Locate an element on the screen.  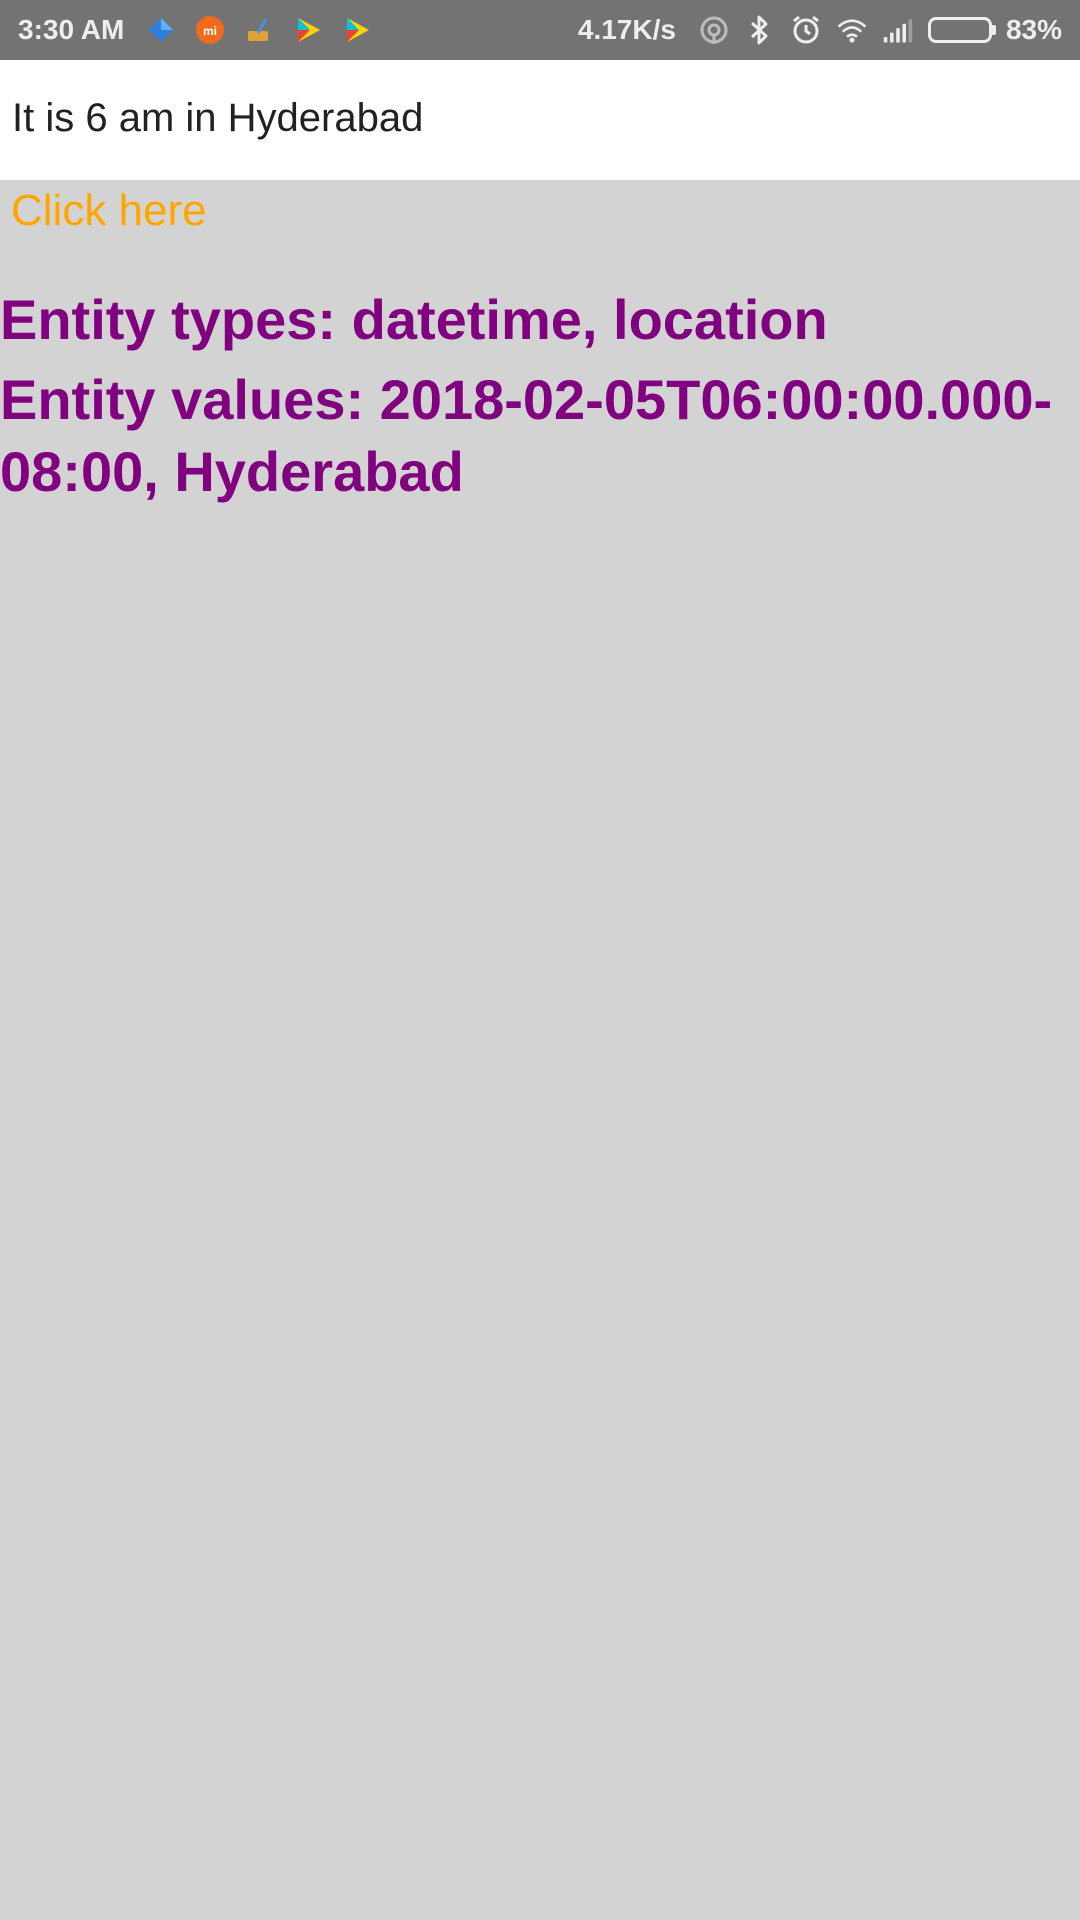
signal-icon is located at coordinates (898, 30).